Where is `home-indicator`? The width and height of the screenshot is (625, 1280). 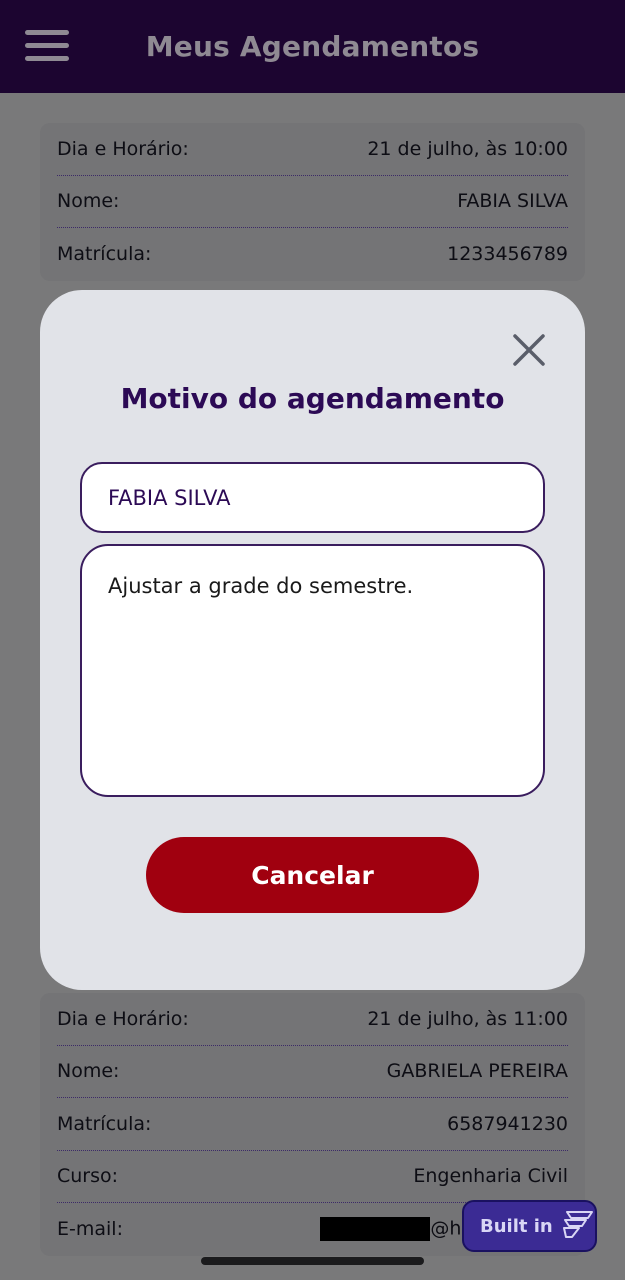
home-indicator is located at coordinates (312, 1261).